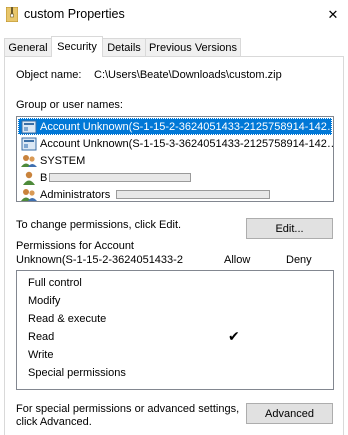 The width and height of the screenshot is (348, 435). I want to click on allow-header: Allow, so click(237, 260).